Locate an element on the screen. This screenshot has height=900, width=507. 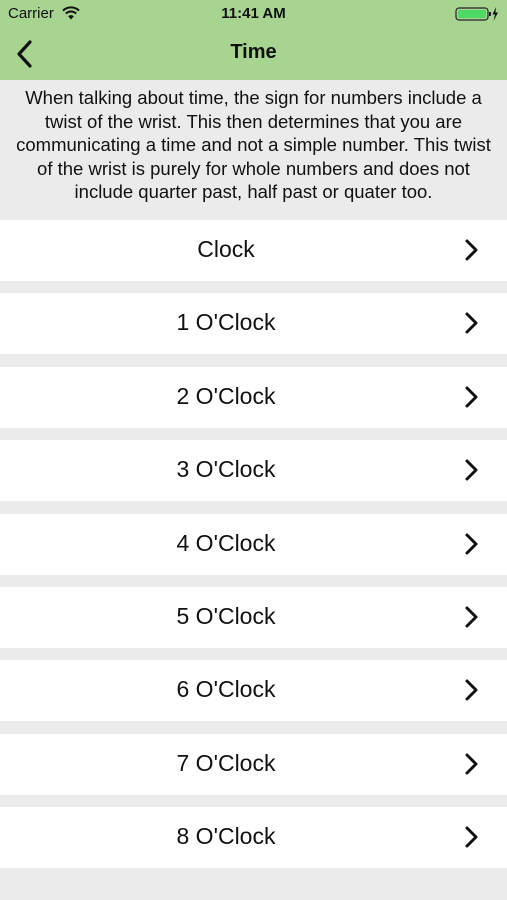
list-item-8-oclock: 8 O'Clock is located at coordinates (253, 837).